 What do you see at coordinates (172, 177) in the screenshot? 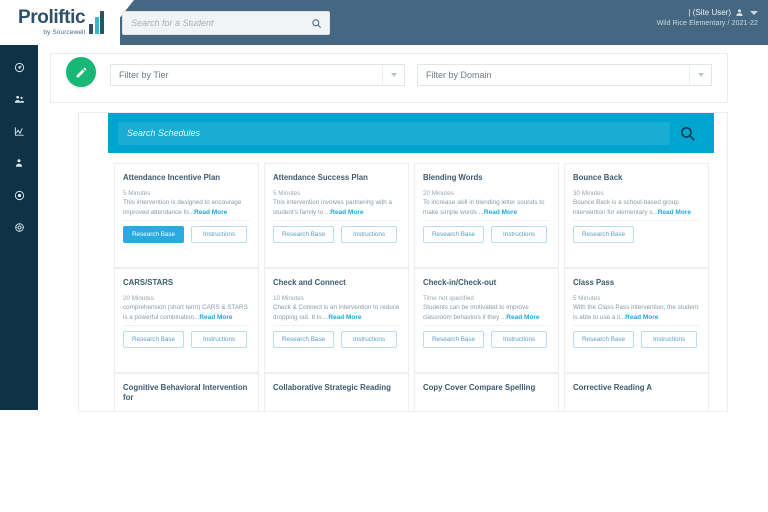
I see `intervention-title: Attendance Incentive Plan` at bounding box center [172, 177].